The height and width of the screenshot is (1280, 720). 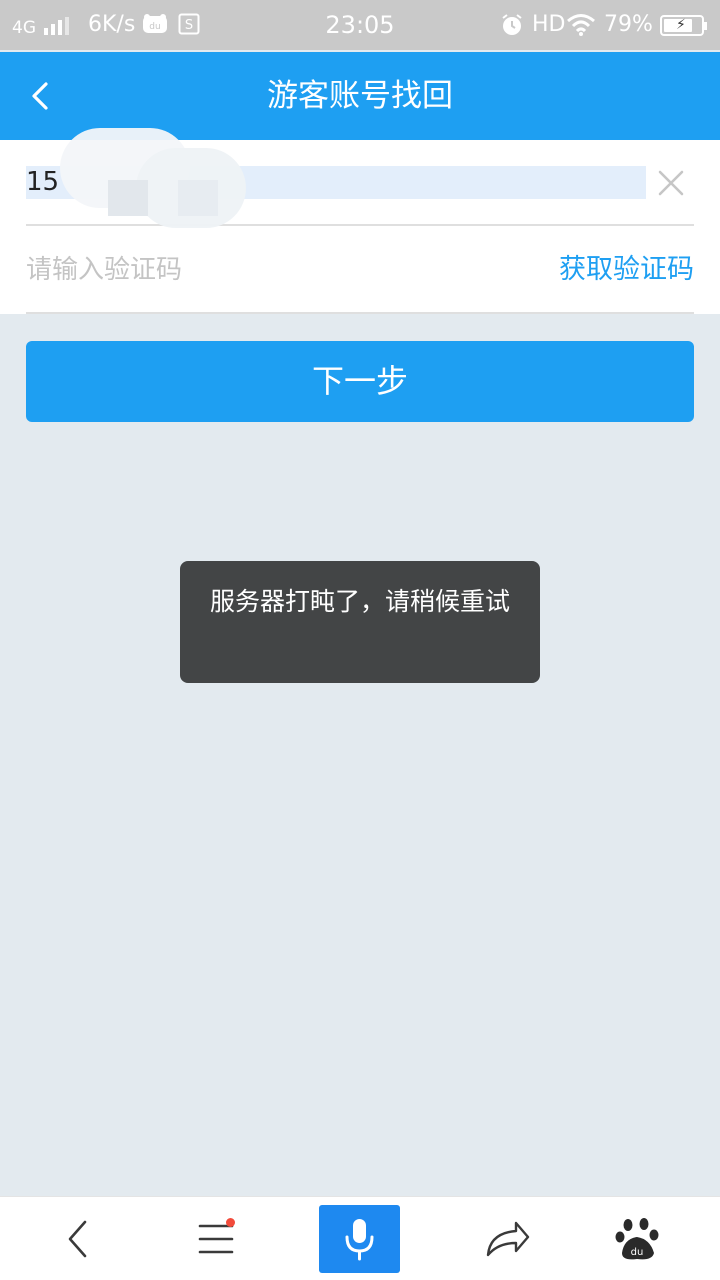 I want to click on back-icon, so click(x=78, y=1238).